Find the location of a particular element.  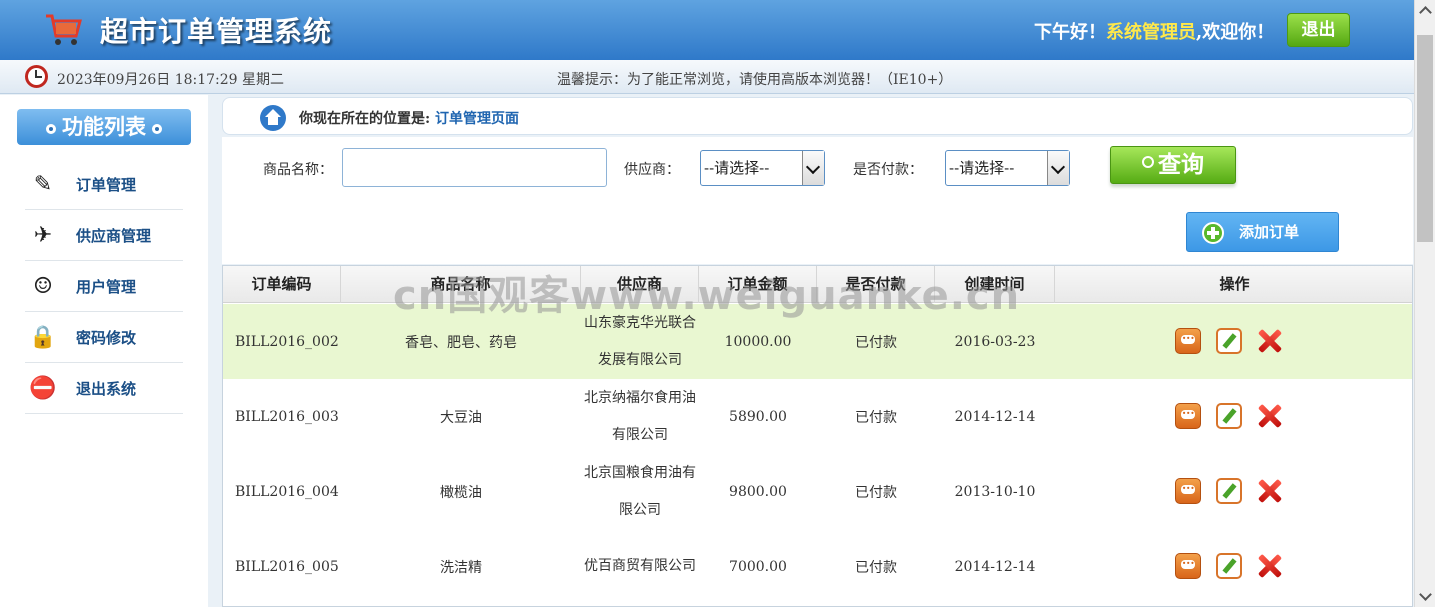

app-title: 超市订单管理系统 is located at coordinates (216, 31).